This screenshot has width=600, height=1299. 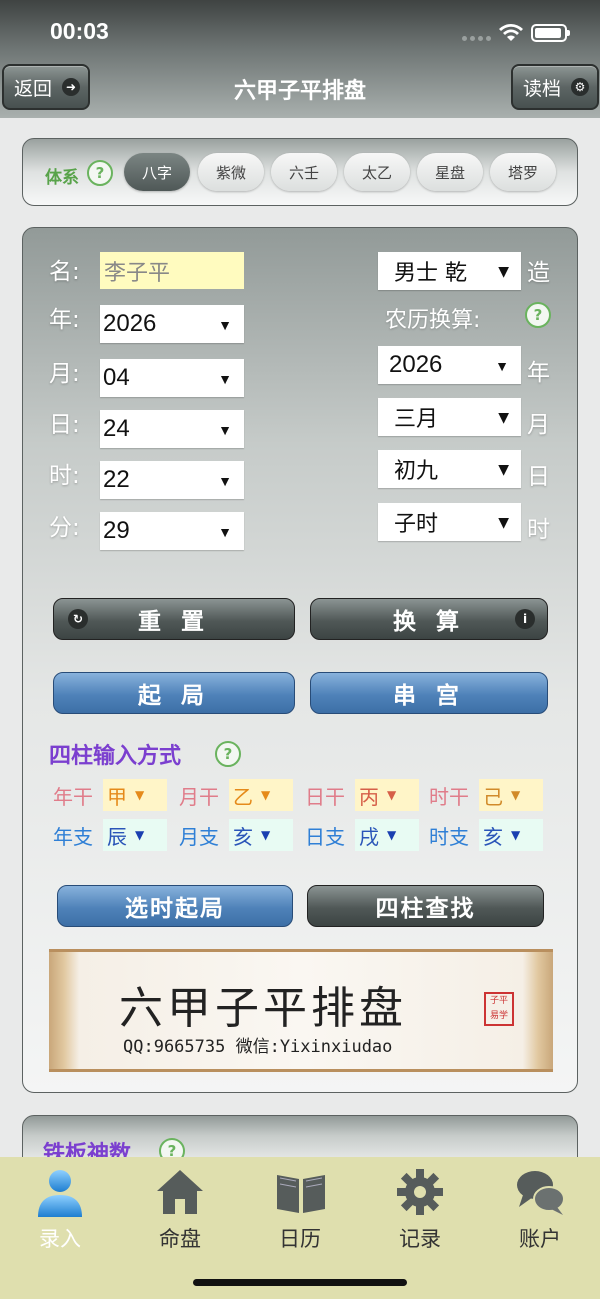 What do you see at coordinates (79, 31) in the screenshot?
I see `status-time: 00:03` at bounding box center [79, 31].